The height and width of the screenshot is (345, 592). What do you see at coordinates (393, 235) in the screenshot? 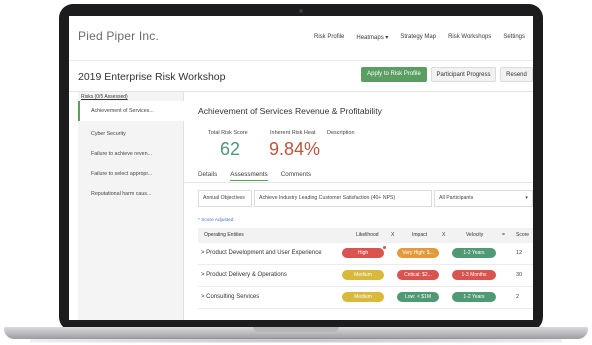
I see `header-x-1: X` at bounding box center [393, 235].